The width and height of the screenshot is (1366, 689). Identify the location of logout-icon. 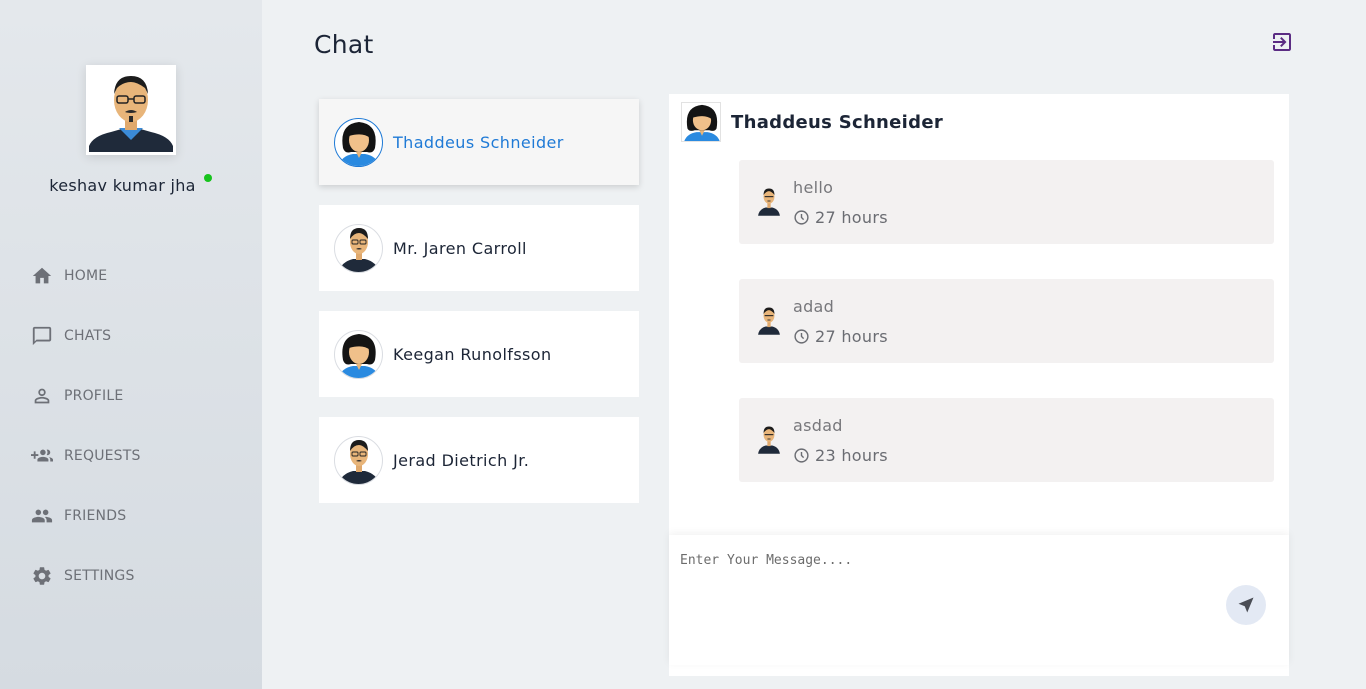
(1282, 42).